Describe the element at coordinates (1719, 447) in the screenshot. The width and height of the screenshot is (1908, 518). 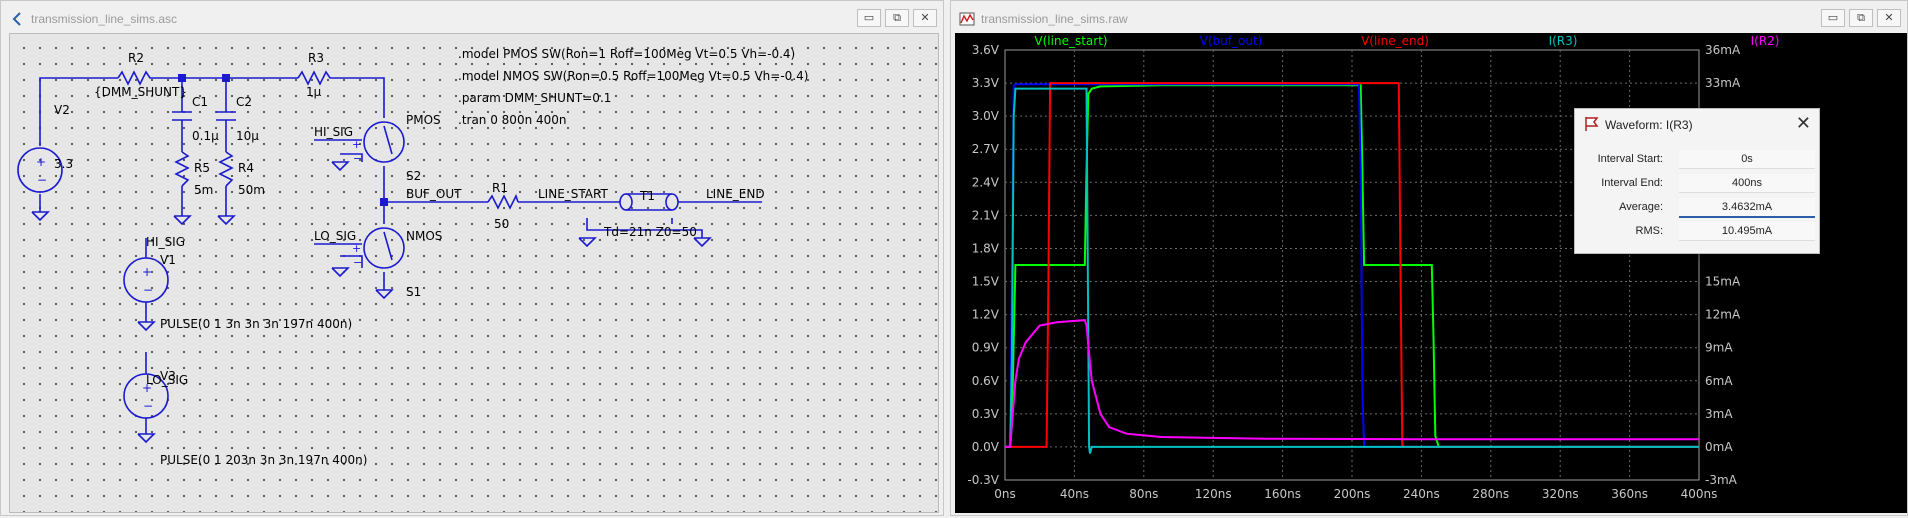
I see `y-right-tick-label: 0mA` at that location.